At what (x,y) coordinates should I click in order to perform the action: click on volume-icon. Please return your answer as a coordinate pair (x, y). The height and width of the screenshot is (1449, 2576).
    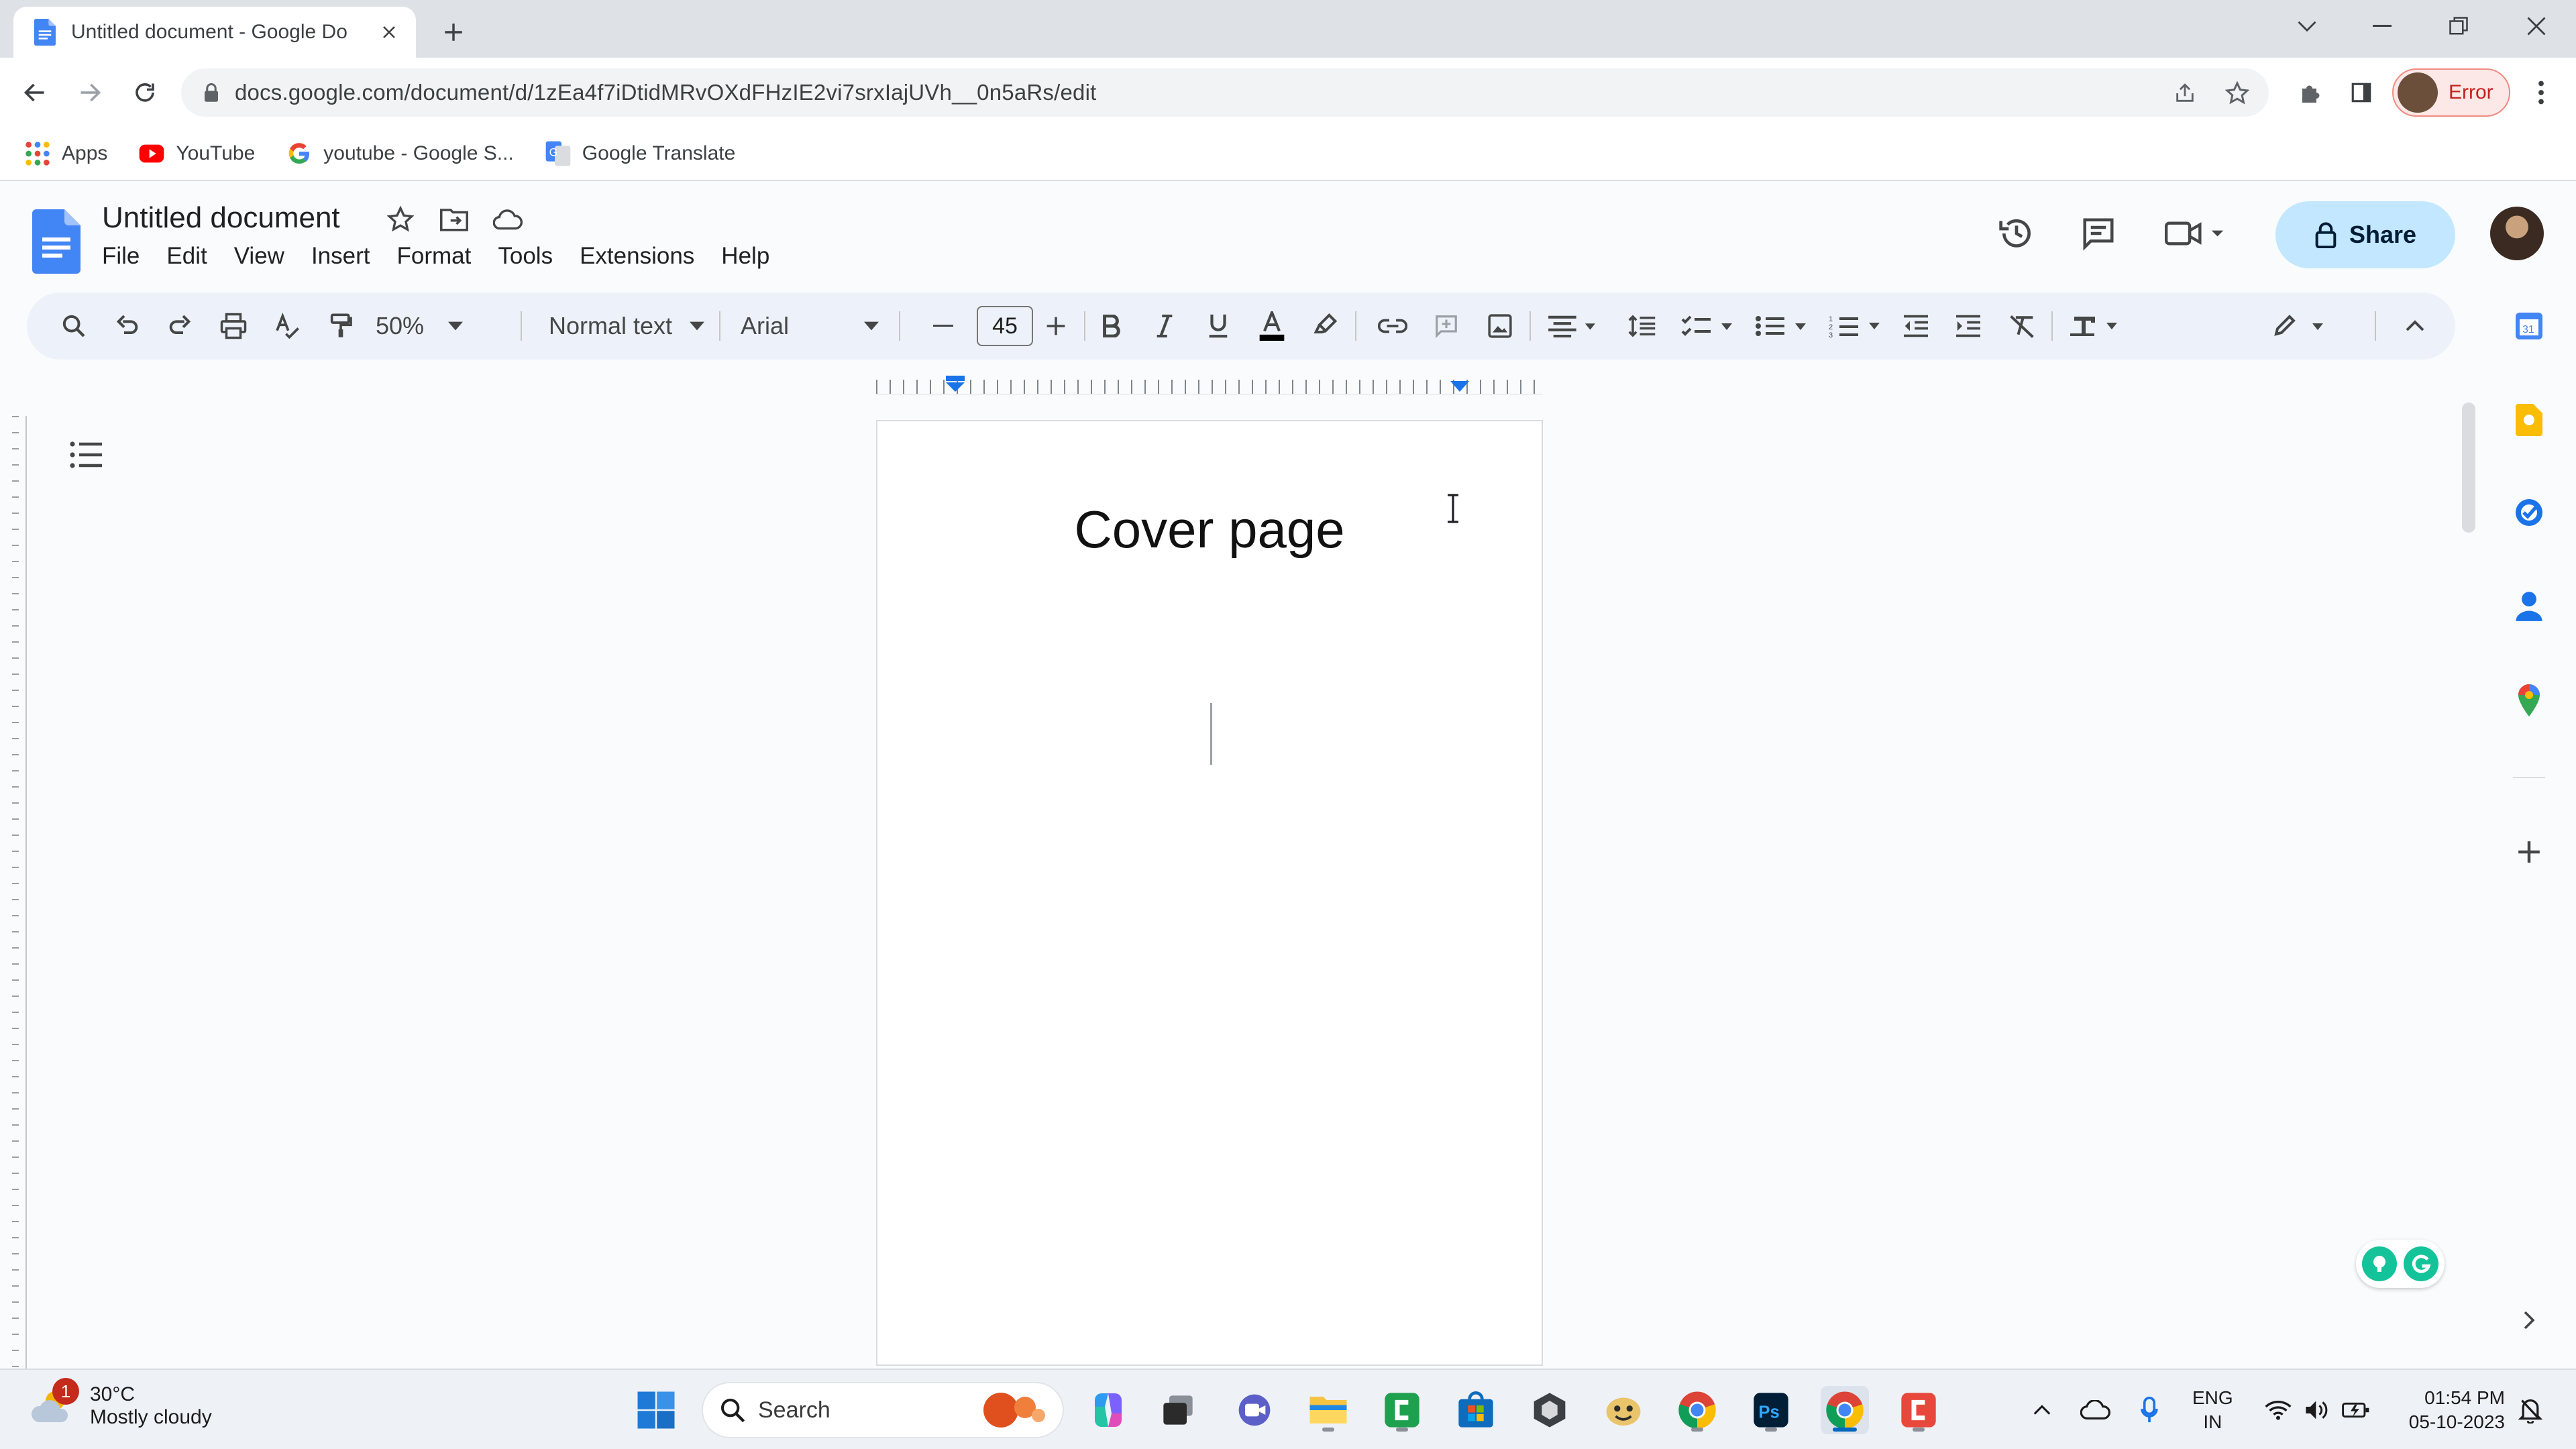
    Looking at the image, I should click on (2317, 1410).